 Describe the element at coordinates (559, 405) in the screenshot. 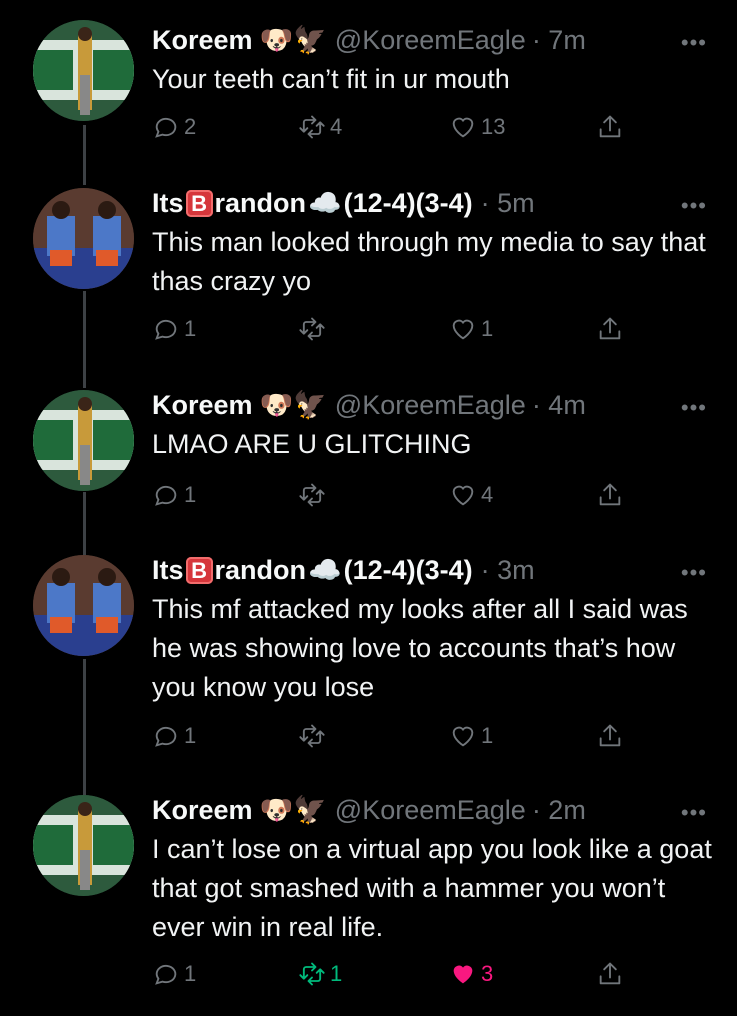

I see `timestamp: · 4m` at that location.